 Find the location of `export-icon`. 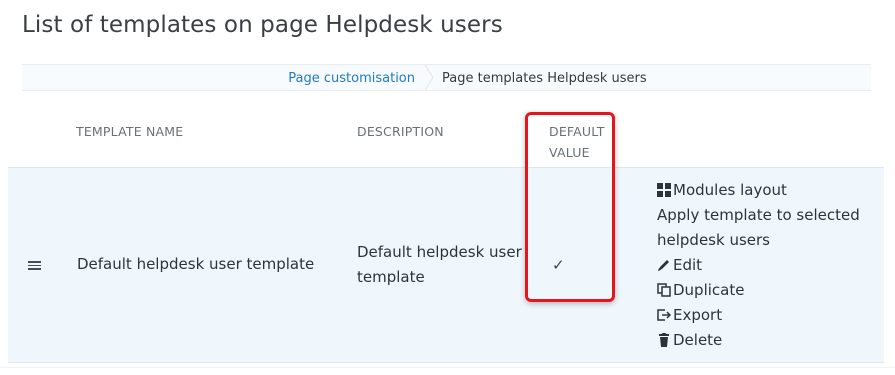

export-icon is located at coordinates (664, 315).